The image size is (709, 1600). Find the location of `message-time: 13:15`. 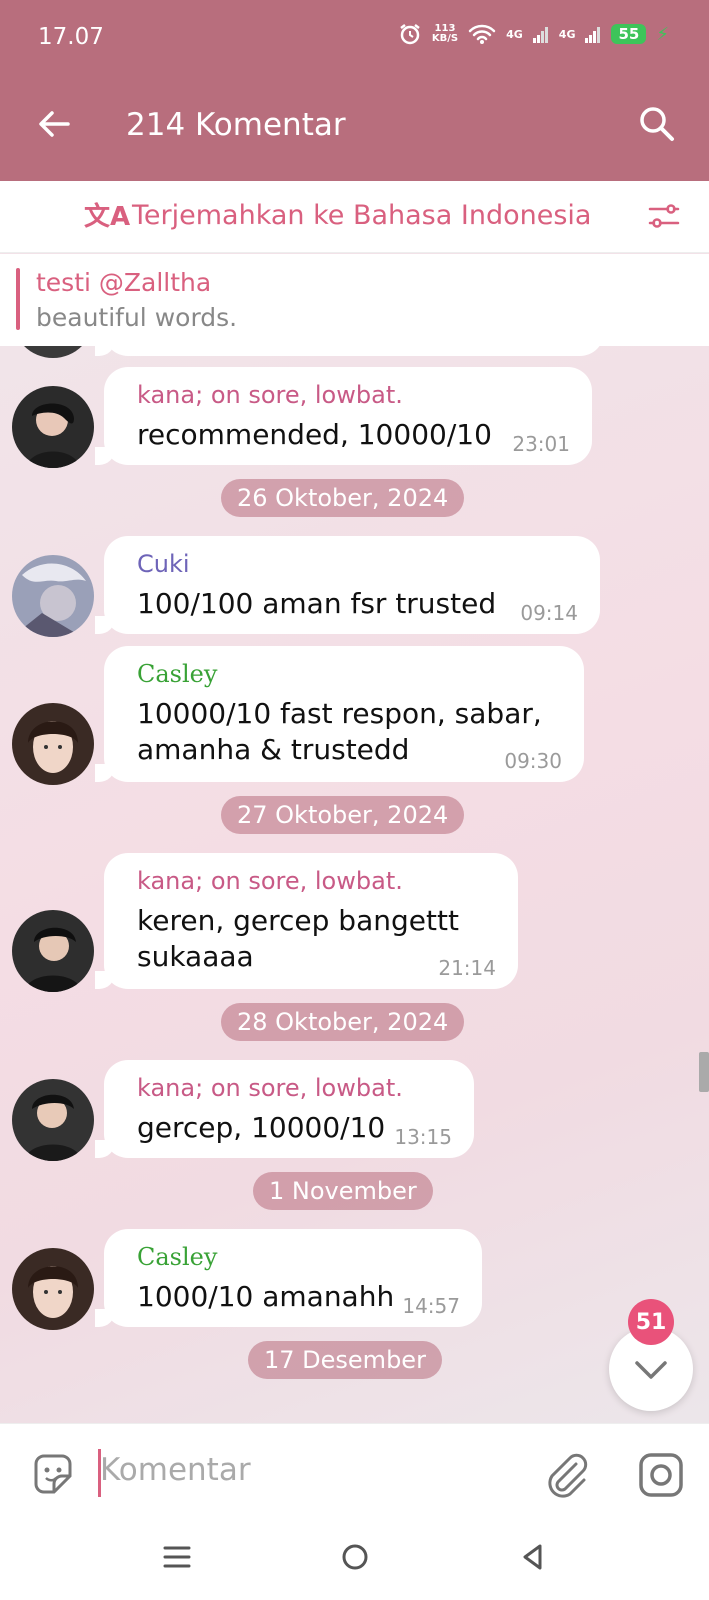

message-time: 13:15 is located at coordinates (423, 1137).